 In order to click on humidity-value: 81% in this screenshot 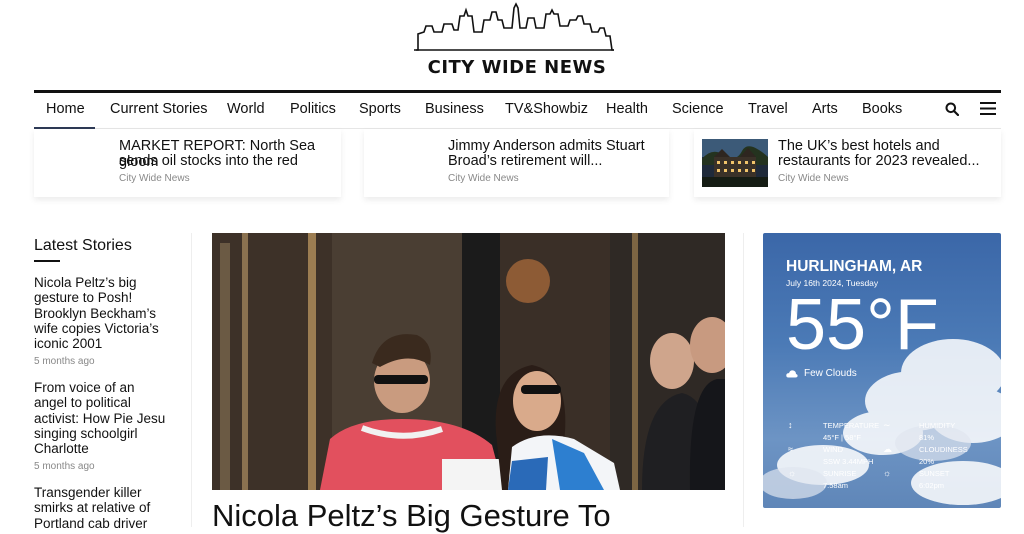, I will do `click(927, 437)`.